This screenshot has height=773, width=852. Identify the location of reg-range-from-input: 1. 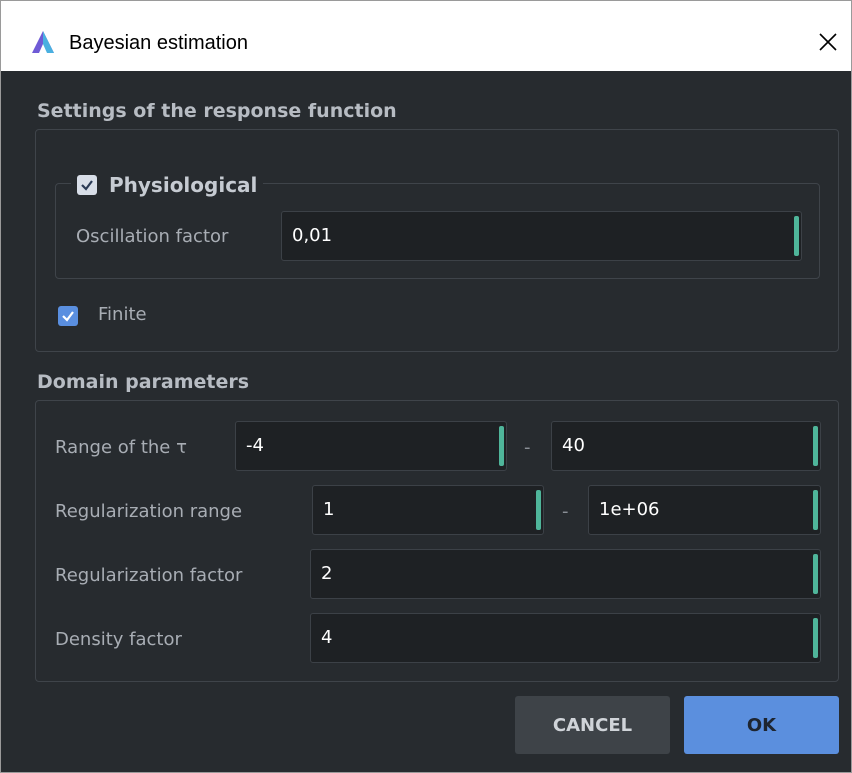
(428, 510).